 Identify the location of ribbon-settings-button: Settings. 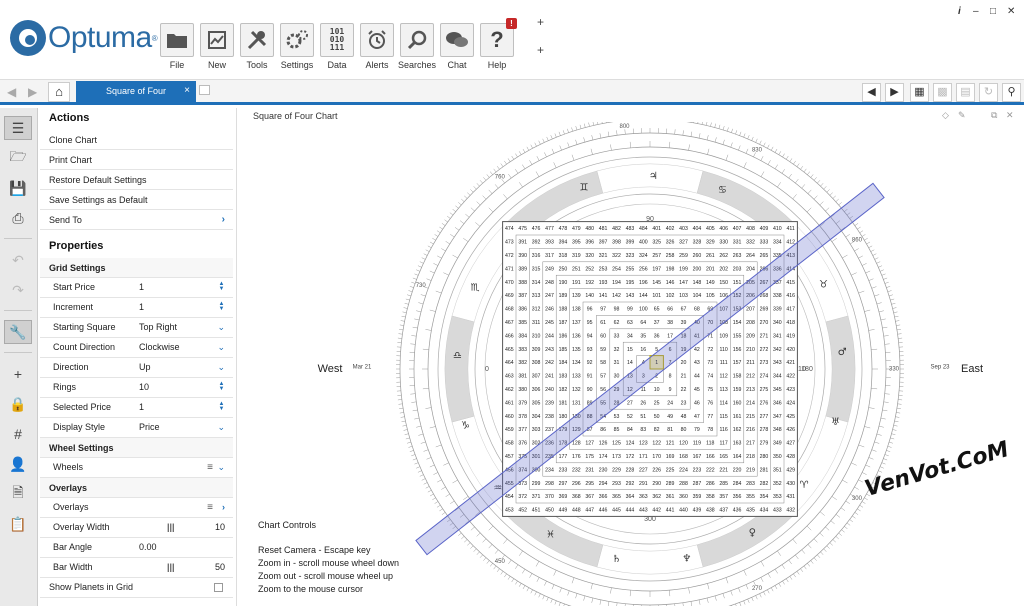
(297, 46).